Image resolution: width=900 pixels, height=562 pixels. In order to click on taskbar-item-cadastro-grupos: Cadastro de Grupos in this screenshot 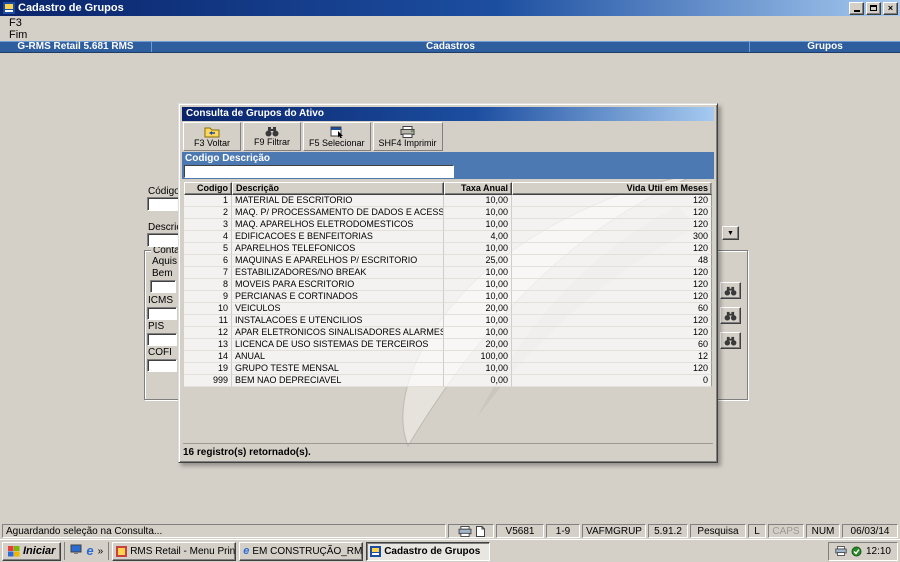, I will do `click(428, 551)`.